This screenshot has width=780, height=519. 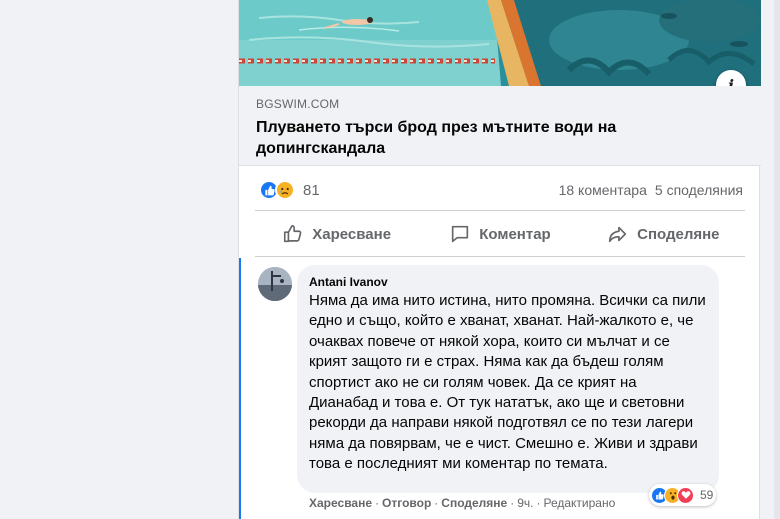 I want to click on post-stats-row: 81 18 коментара 5 споделяния, so click(x=500, y=191).